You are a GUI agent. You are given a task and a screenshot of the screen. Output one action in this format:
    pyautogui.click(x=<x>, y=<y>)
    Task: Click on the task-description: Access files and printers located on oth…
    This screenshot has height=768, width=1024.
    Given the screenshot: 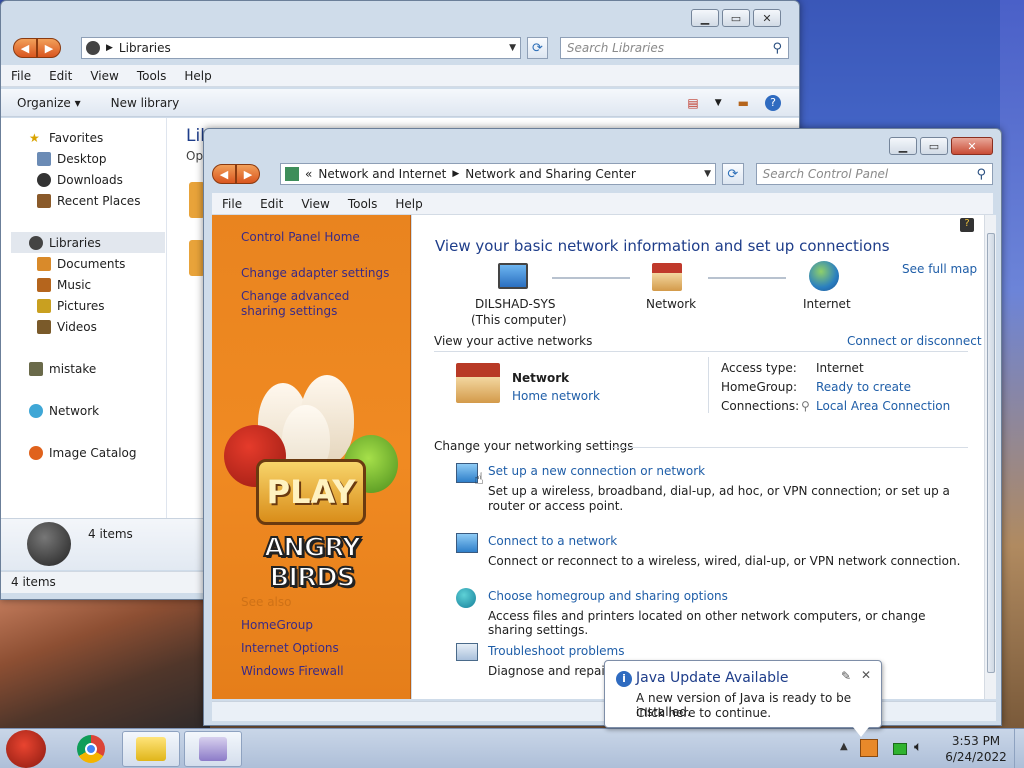 What is the action you would take?
    pyautogui.click(x=707, y=623)
    